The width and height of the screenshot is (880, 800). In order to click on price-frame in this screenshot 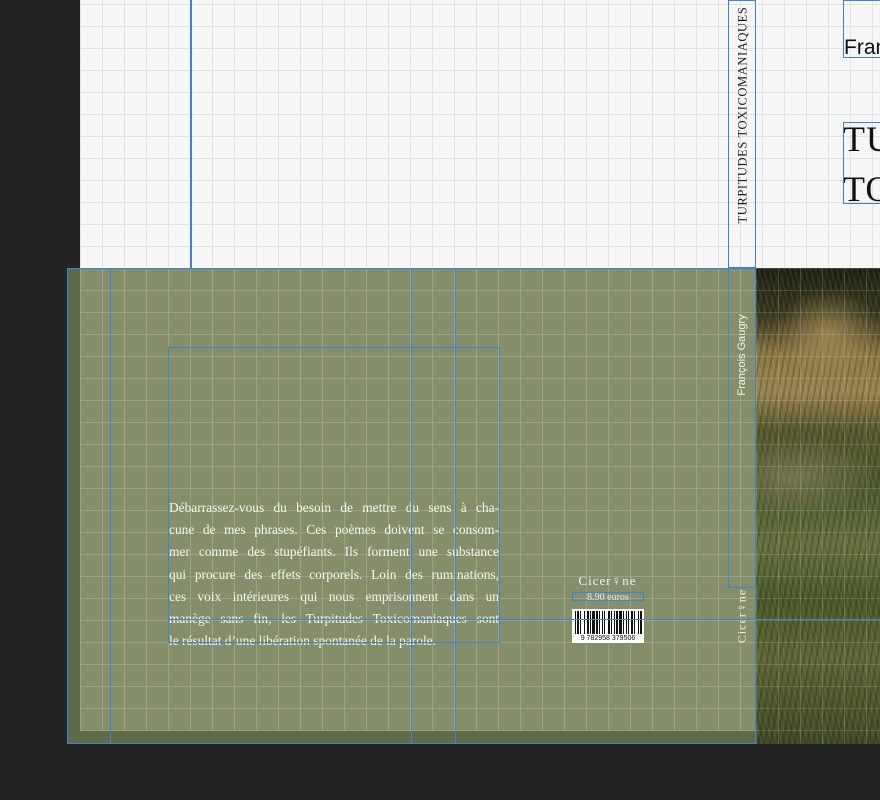, I will do `click(608, 596)`.